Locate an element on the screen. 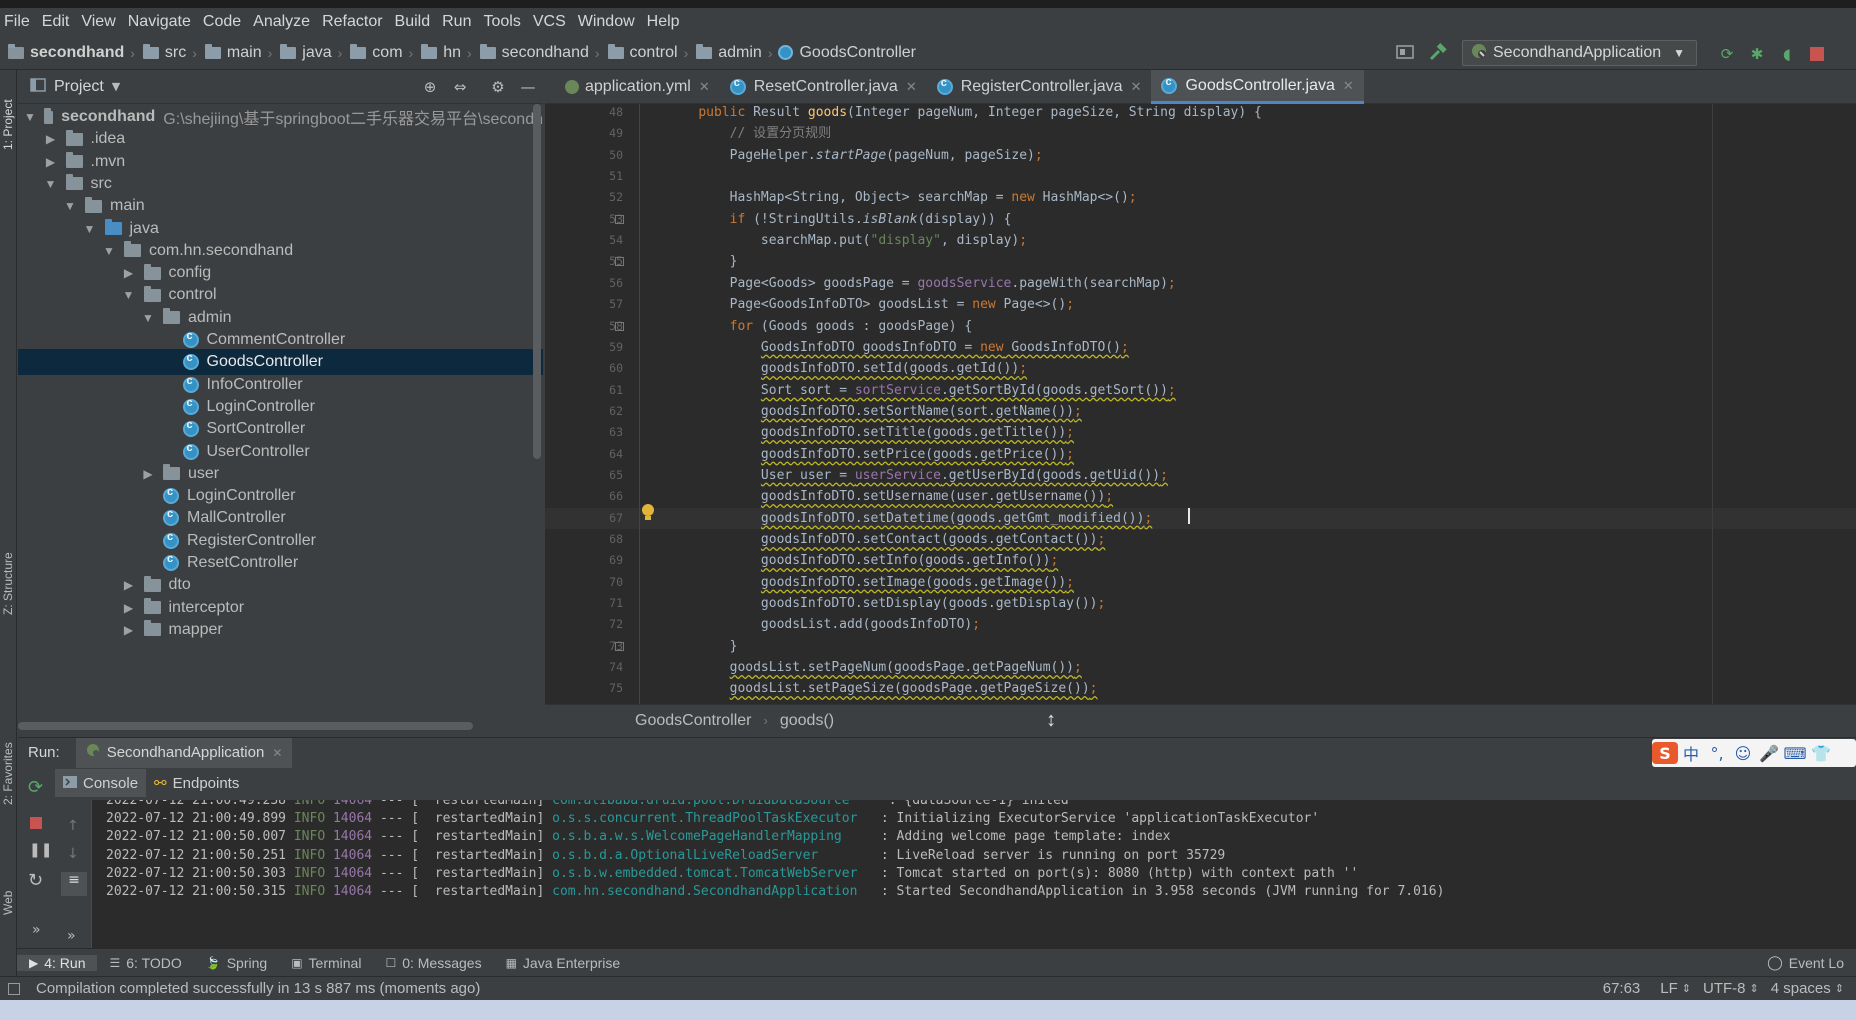 The width and height of the screenshot is (1856, 1020). locate-target-icon: ⊕ is located at coordinates (430, 87).